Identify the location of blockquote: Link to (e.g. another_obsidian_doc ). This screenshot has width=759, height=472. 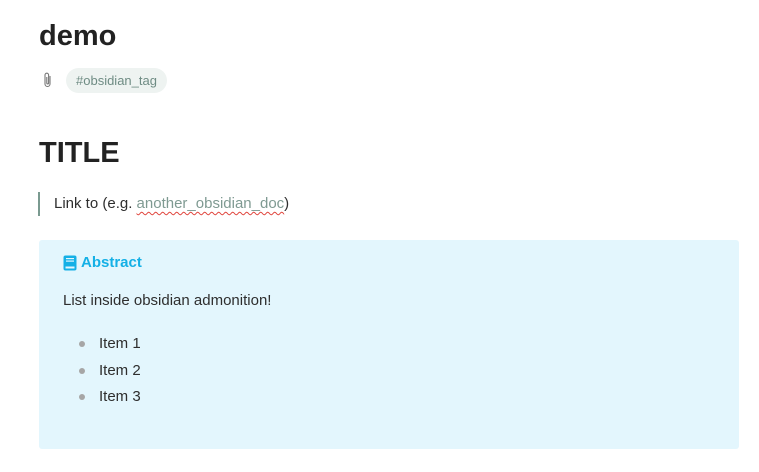
(163, 204).